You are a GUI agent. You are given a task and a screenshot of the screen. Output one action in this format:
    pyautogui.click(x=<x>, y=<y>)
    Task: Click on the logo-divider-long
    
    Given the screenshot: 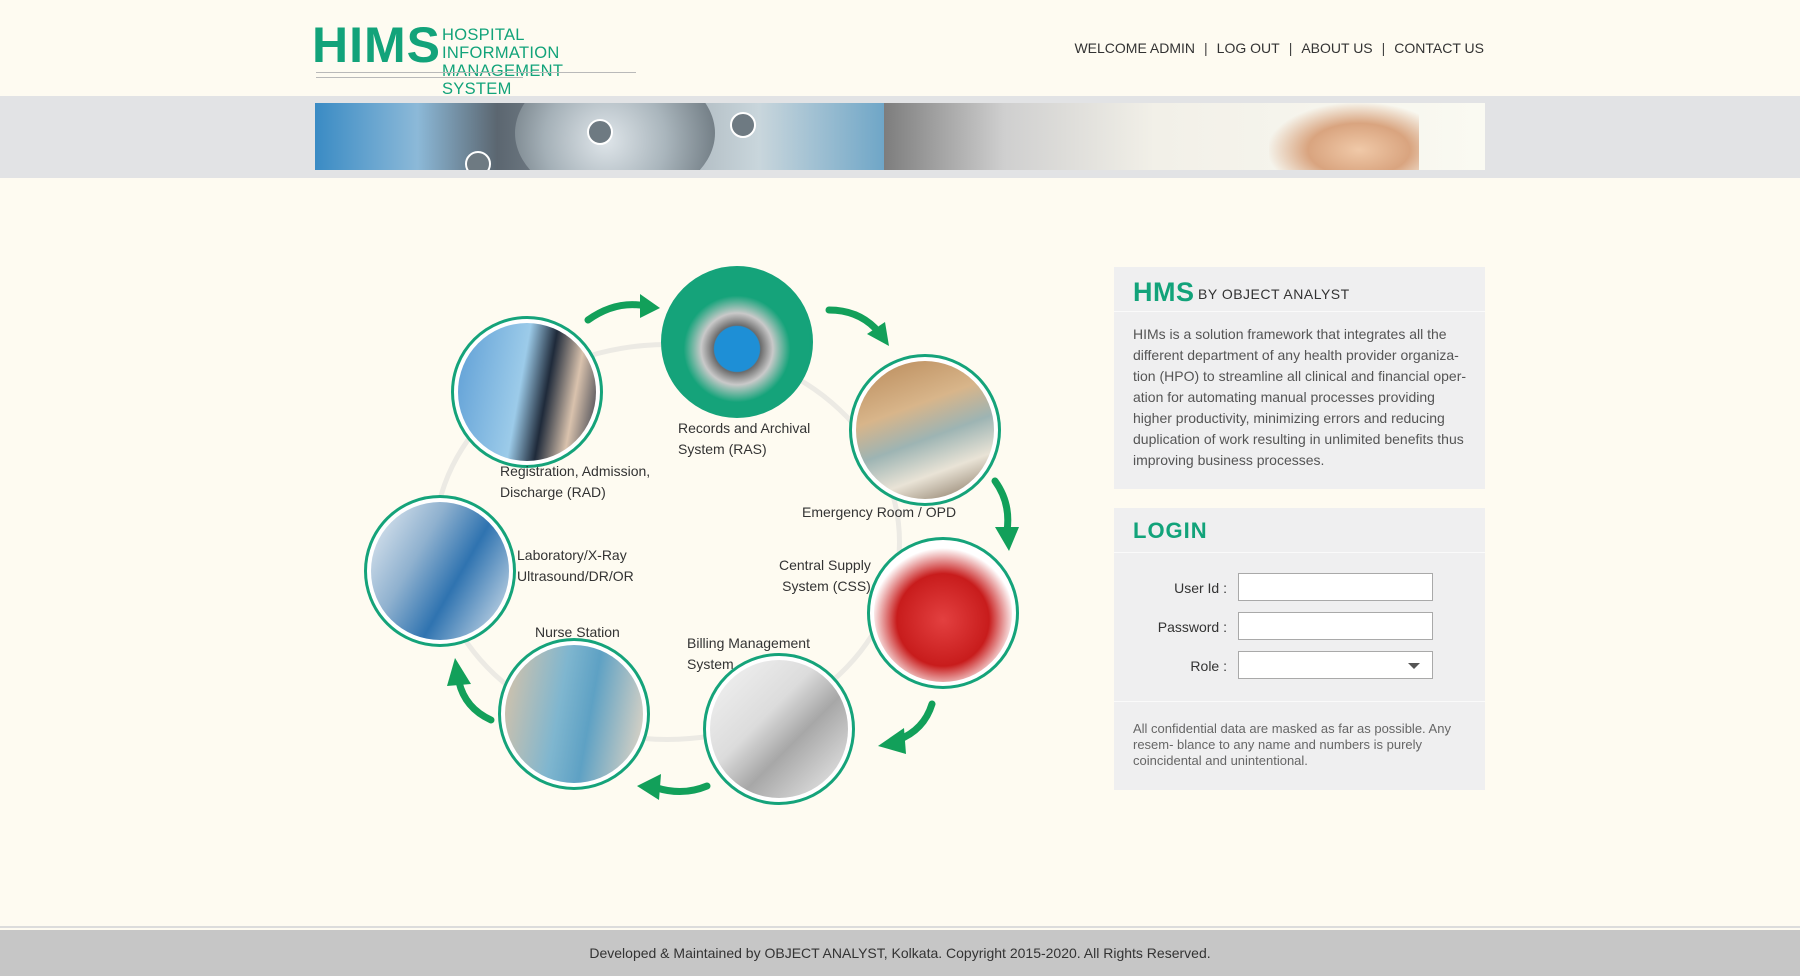 What is the action you would take?
    pyautogui.click(x=476, y=72)
    